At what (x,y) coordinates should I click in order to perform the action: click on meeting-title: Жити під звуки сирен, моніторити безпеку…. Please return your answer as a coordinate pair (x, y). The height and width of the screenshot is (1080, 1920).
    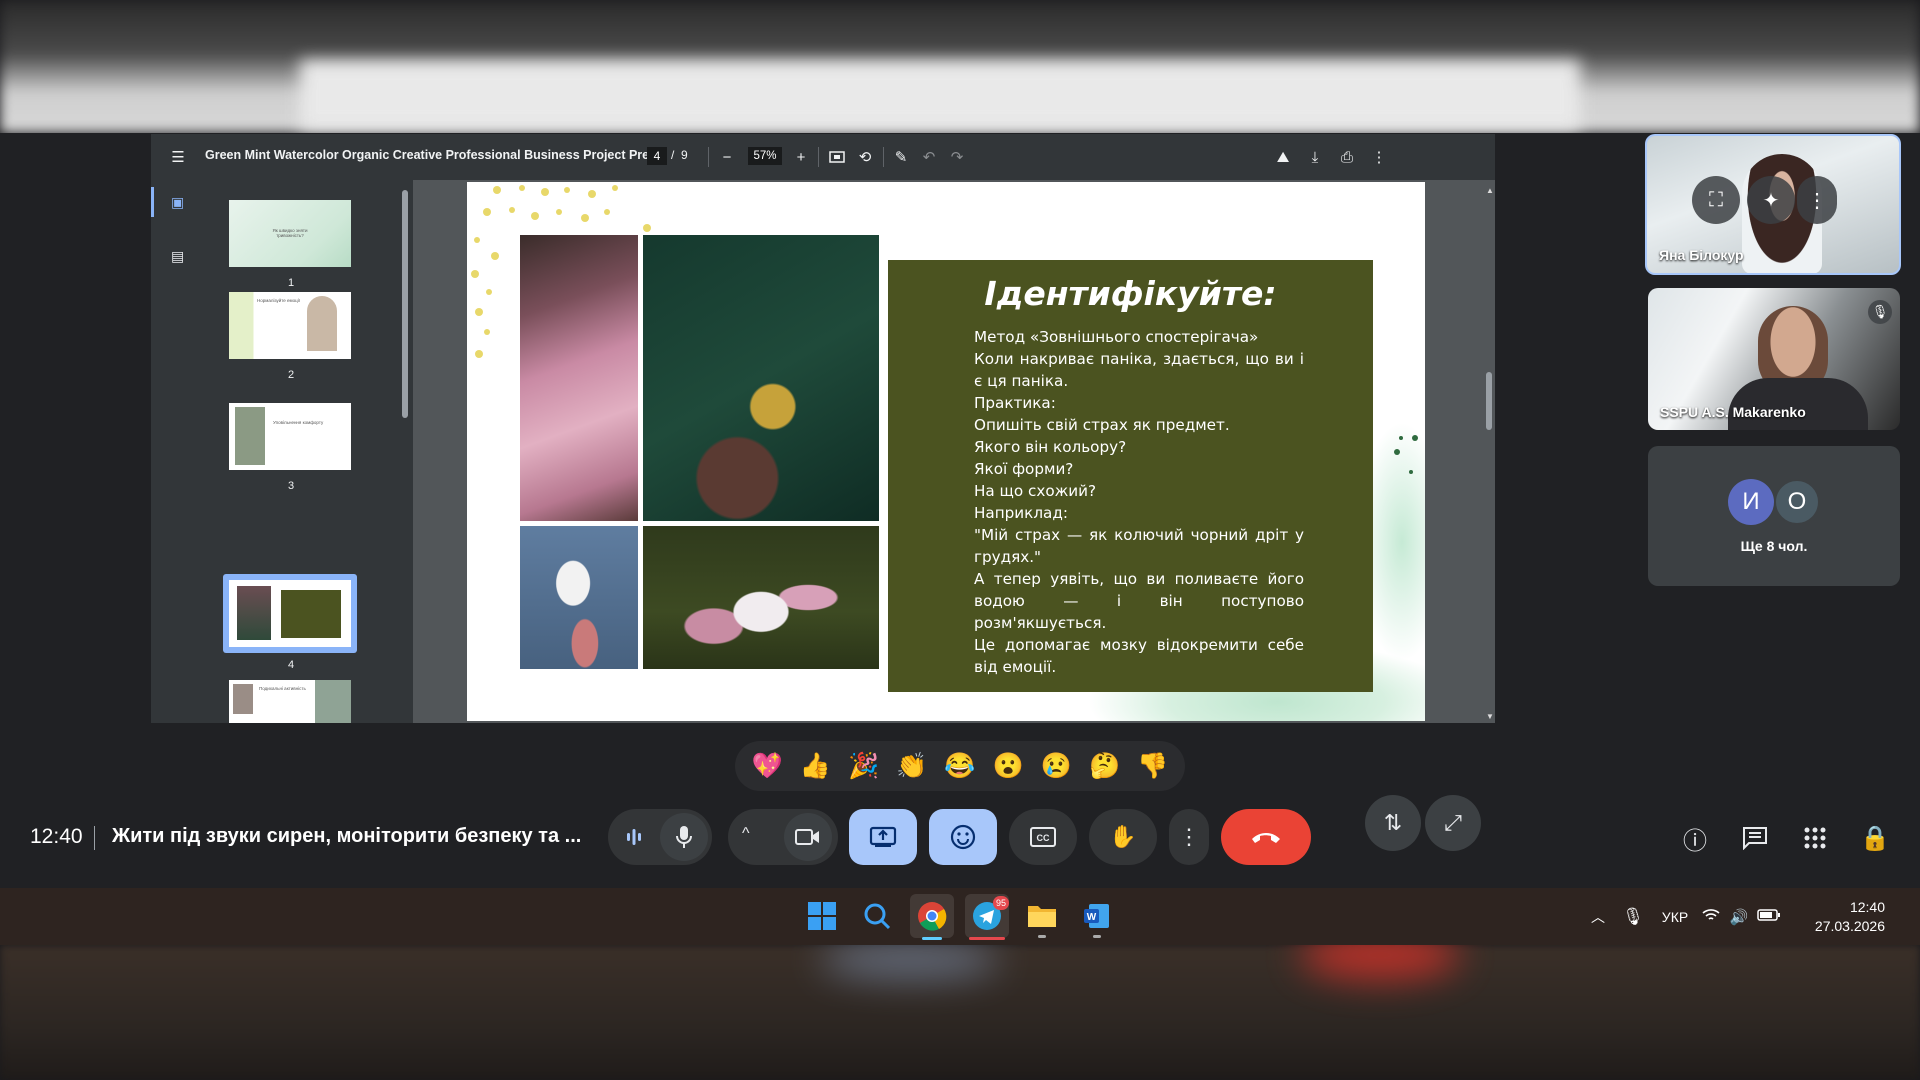
    Looking at the image, I should click on (347, 836).